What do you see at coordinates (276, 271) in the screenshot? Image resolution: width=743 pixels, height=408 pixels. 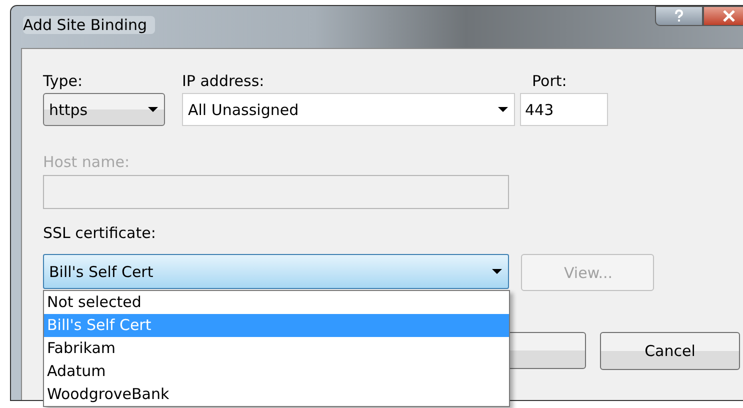 I see `ssl-certificate-dropdown: Bill's Self Cert` at bounding box center [276, 271].